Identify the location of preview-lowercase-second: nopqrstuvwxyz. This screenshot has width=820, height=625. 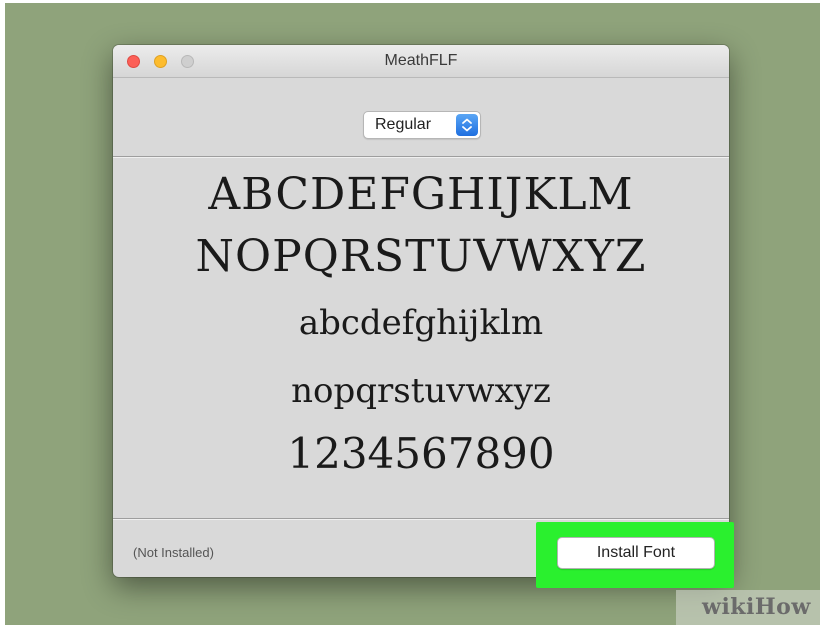
(421, 391).